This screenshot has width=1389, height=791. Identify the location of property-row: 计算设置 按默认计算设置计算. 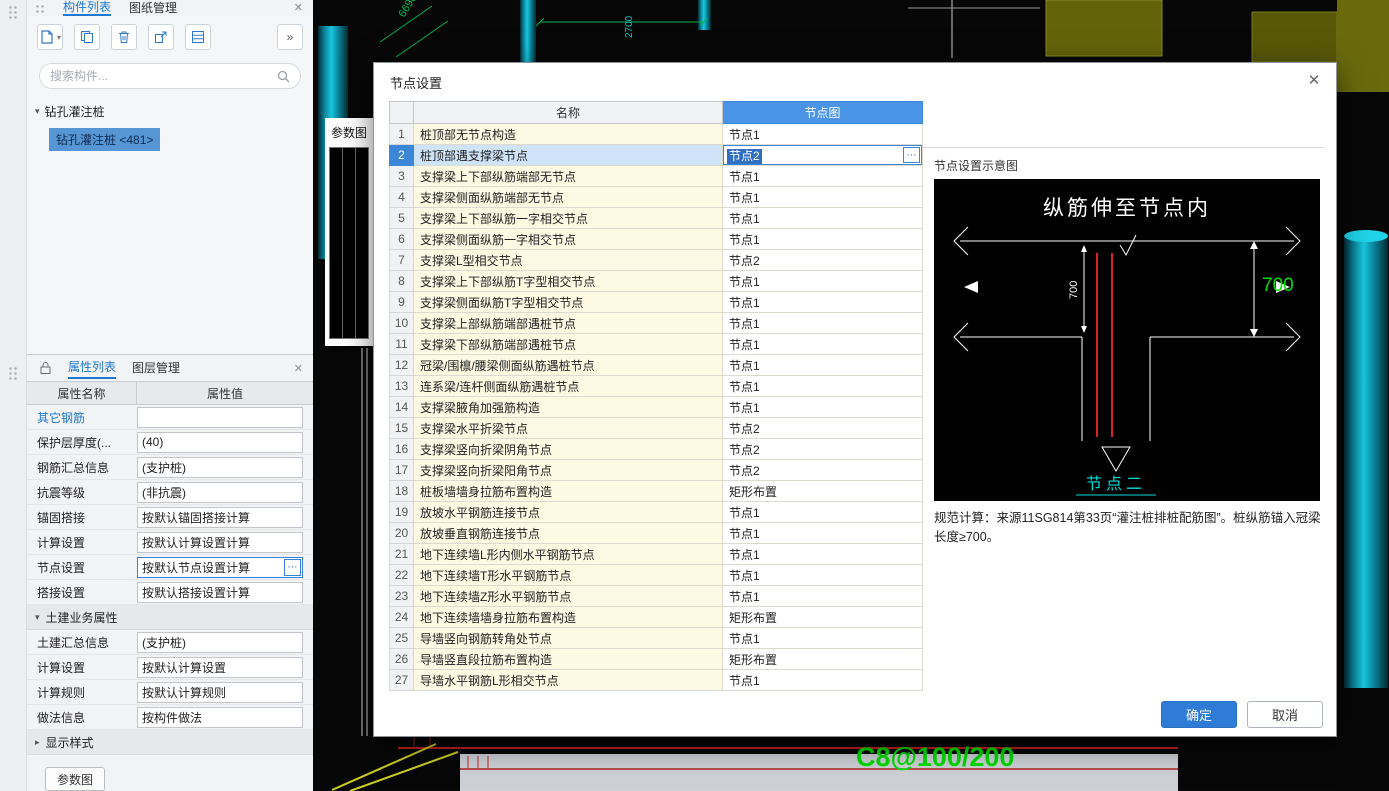
(170, 542).